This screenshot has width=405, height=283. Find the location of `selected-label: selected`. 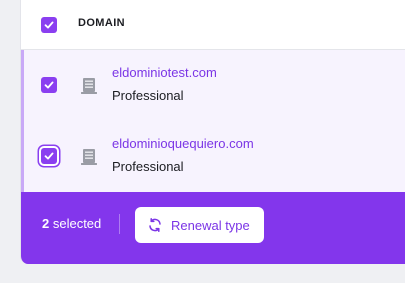

selected-label: selected is located at coordinates (75, 223).